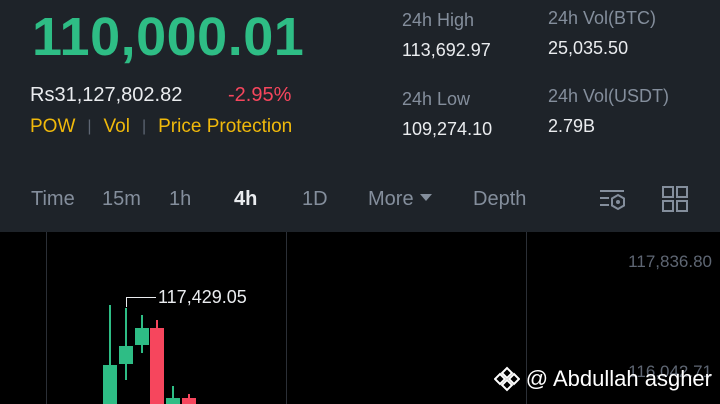 The height and width of the screenshot is (404, 720). Describe the element at coordinates (121, 199) in the screenshot. I see `tab-15m: 15m` at that location.